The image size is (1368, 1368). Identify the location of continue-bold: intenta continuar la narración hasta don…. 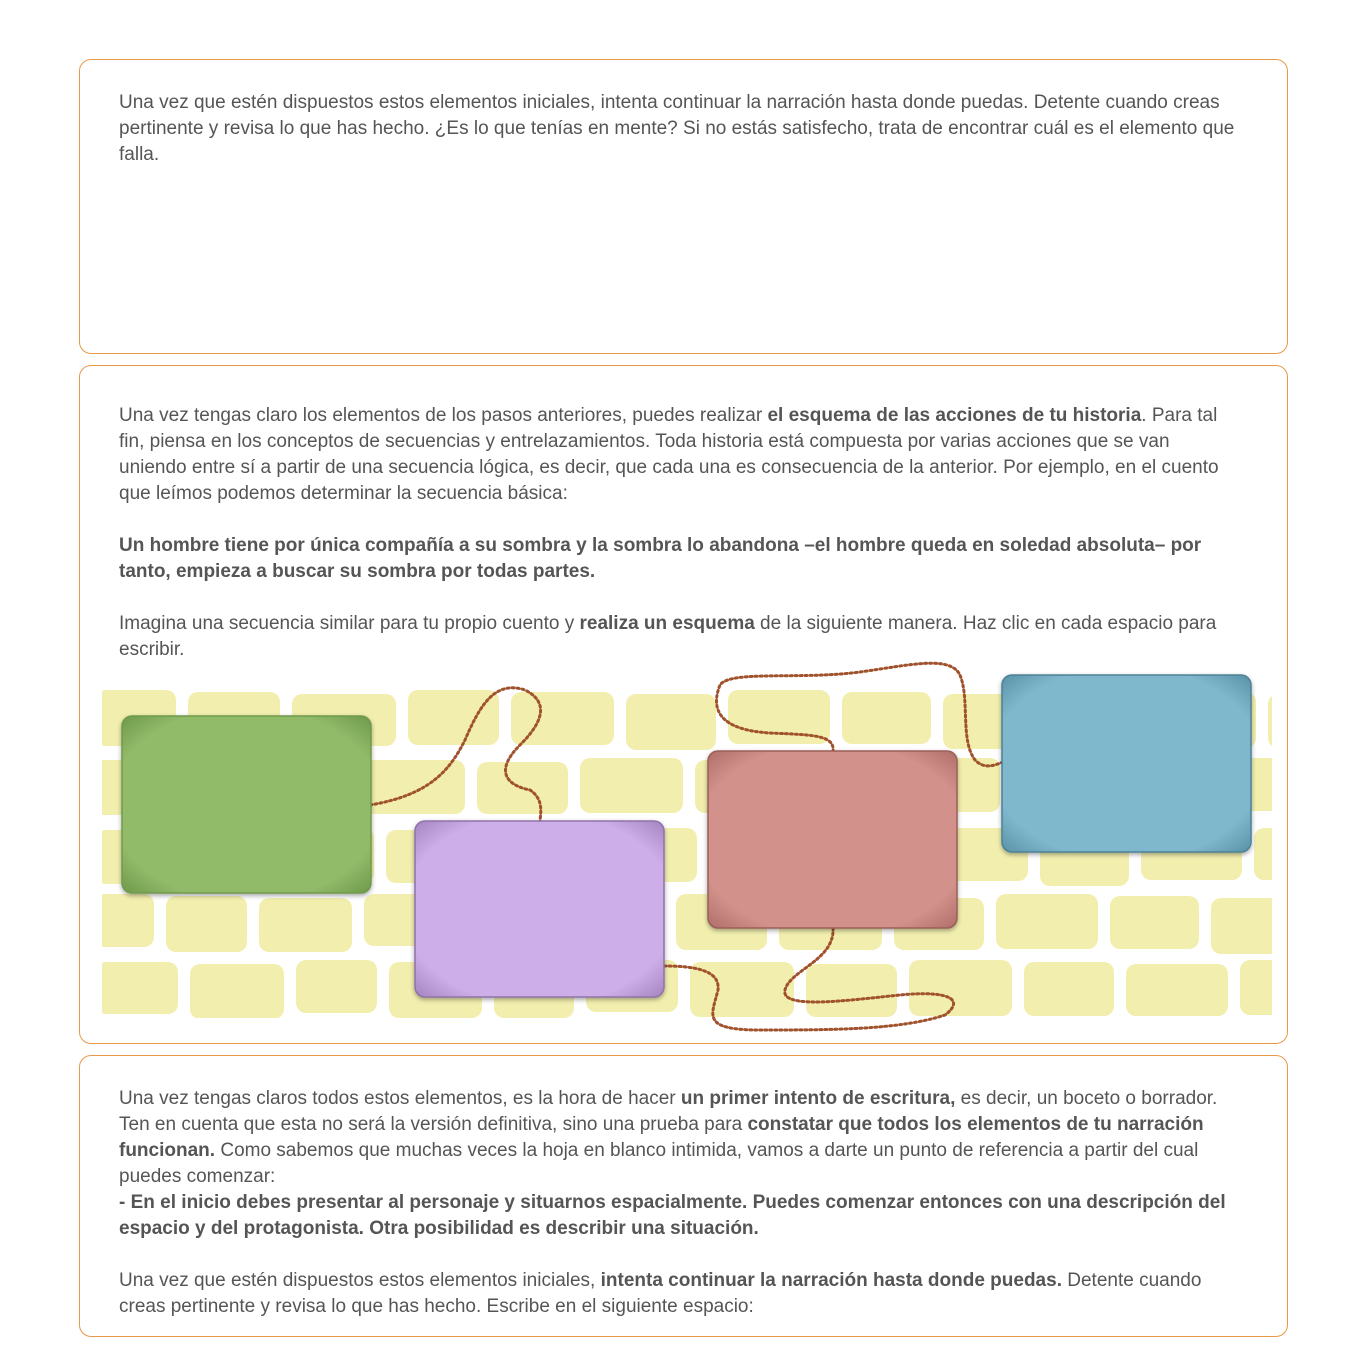
(831, 1280).